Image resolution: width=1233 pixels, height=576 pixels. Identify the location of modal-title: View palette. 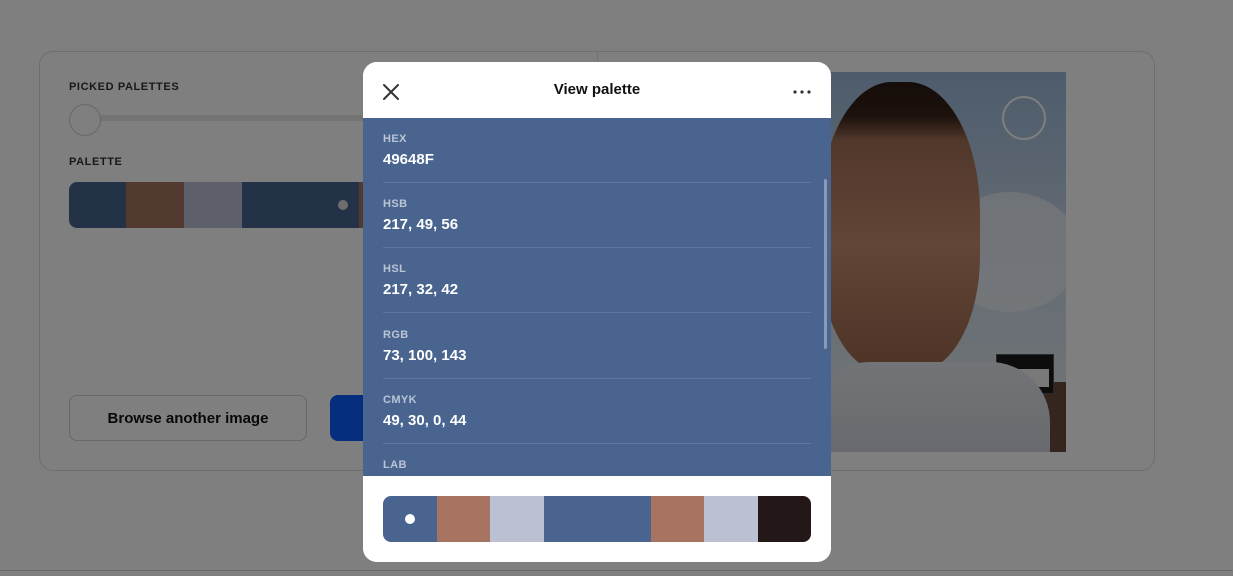
(597, 89).